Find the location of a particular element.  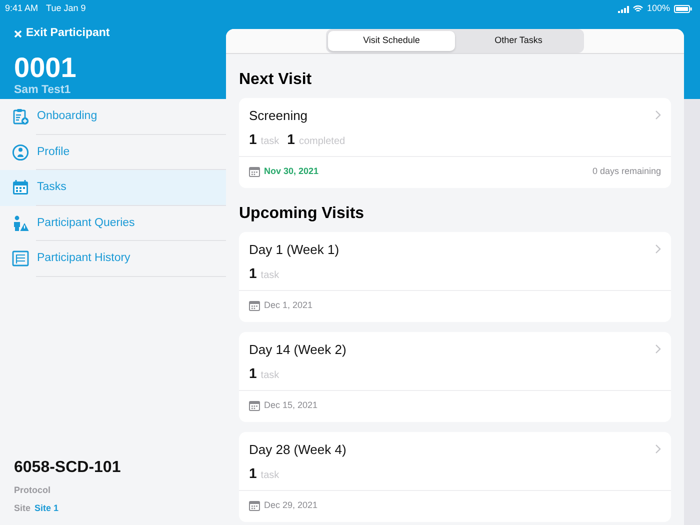

participant-id: 0001 is located at coordinates (46, 68).